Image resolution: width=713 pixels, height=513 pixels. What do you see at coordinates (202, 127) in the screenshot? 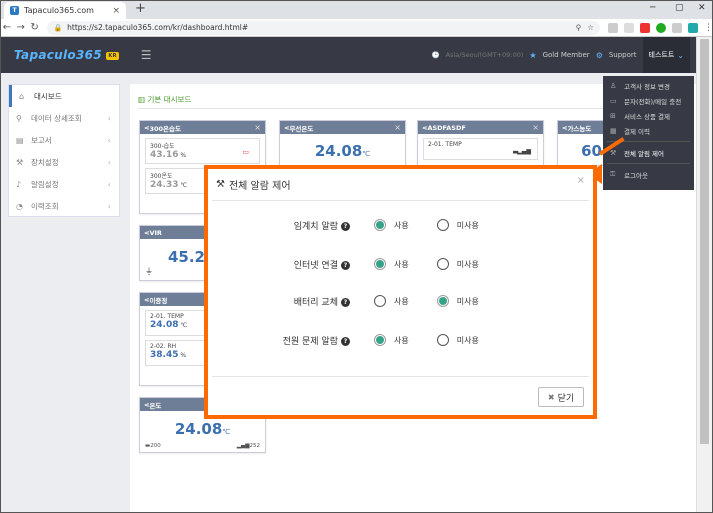
I see `widget-header: ⋖ 300온습도 ×` at bounding box center [202, 127].